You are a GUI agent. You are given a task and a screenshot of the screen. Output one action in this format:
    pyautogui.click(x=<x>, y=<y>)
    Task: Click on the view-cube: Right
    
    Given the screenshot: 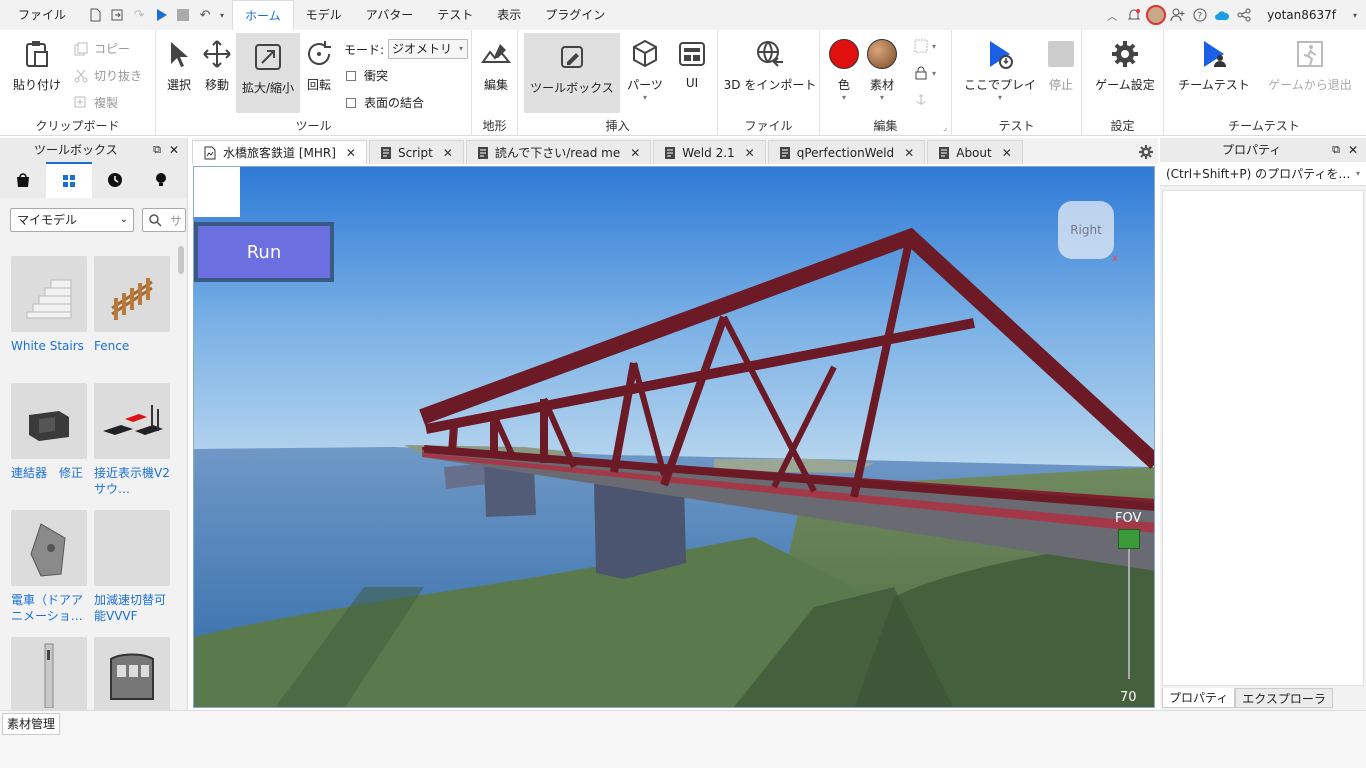 What is the action you would take?
    pyautogui.click(x=1086, y=230)
    